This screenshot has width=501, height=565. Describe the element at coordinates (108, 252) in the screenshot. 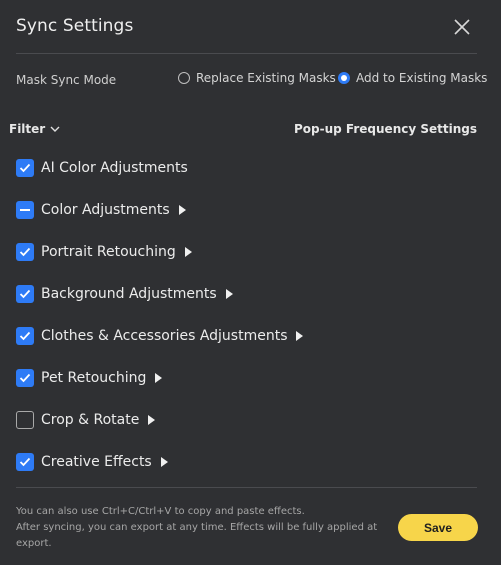

I see `sync-item-label: Portrait Retouching` at that location.